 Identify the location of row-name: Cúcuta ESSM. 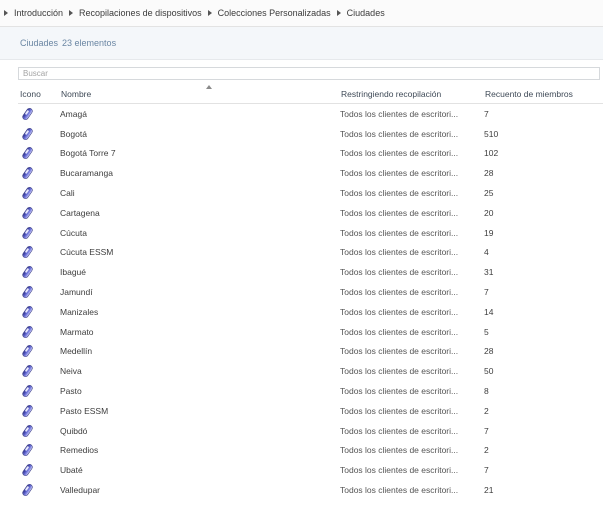
(87, 252).